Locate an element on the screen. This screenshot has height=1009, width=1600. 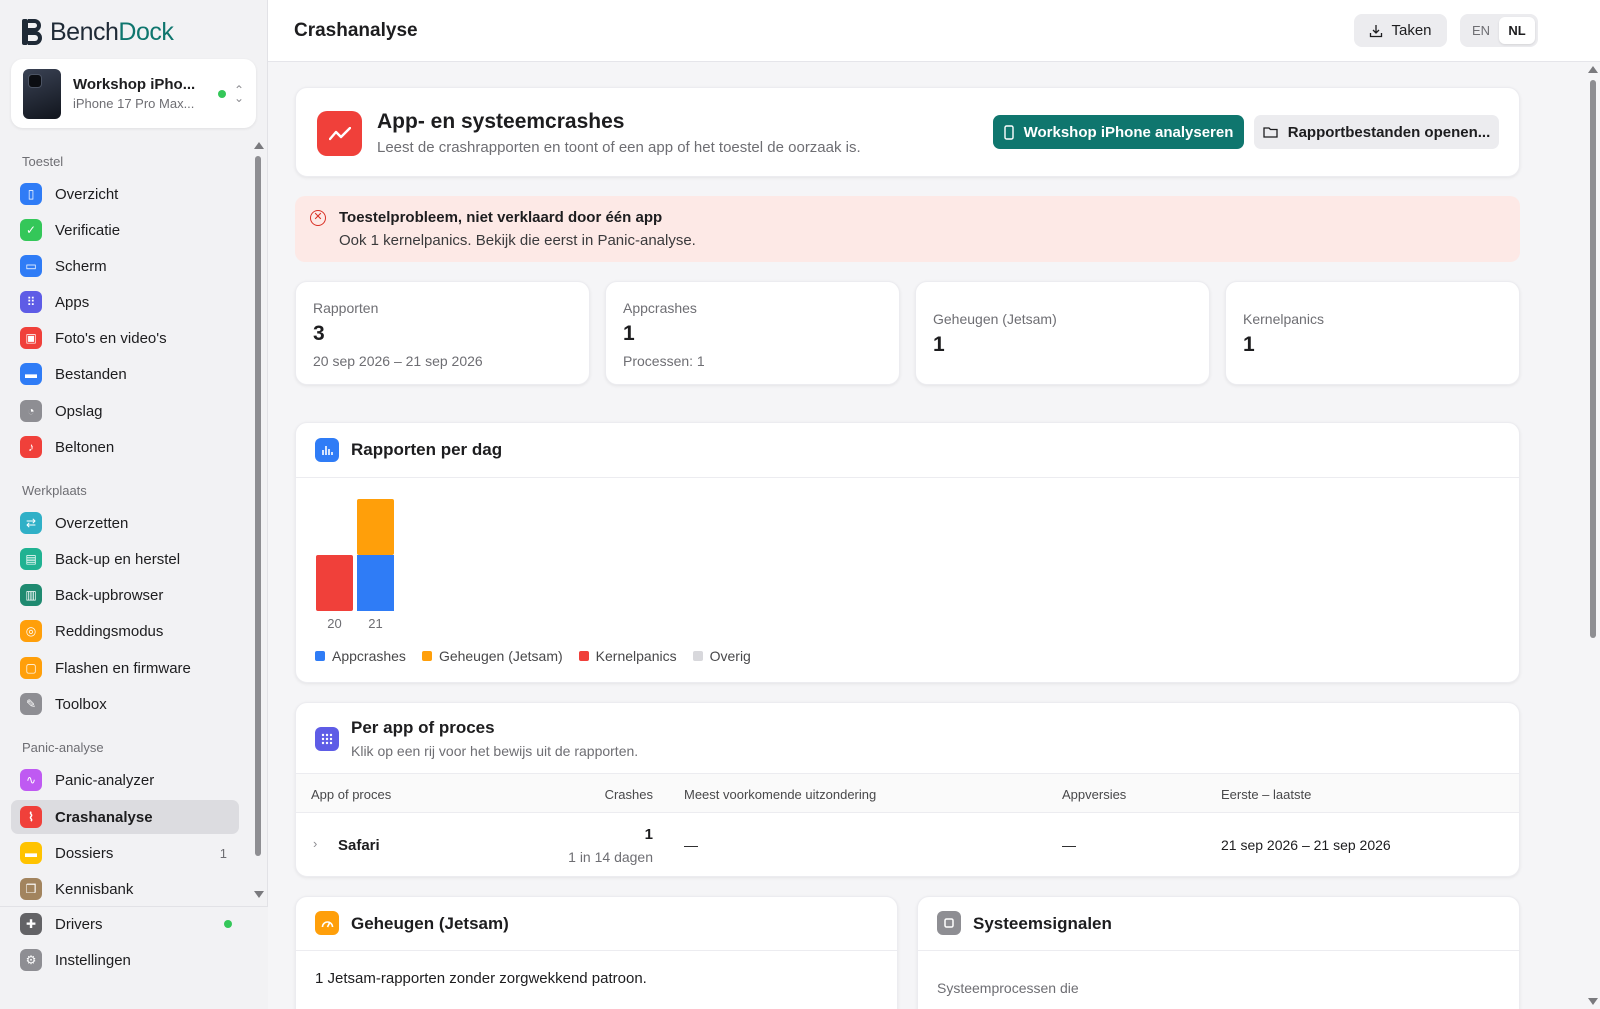
legend-item-jetsam: Geheugen (Jetsam) is located at coordinates (492, 656).